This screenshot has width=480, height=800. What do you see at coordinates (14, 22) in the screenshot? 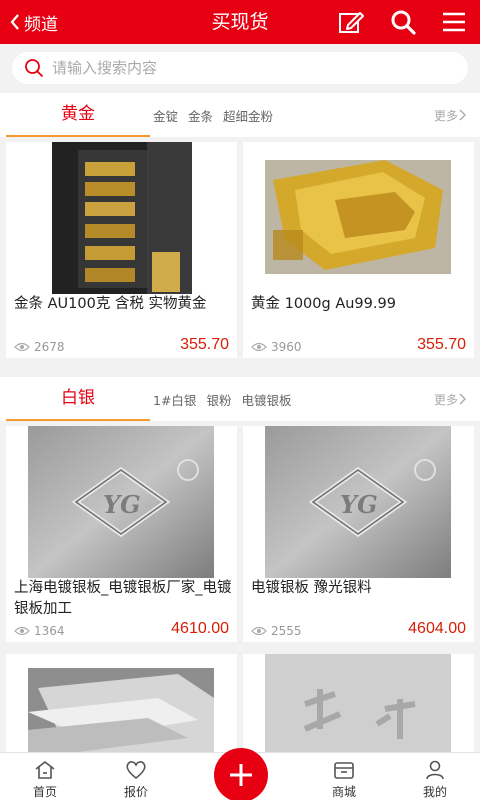
I see `chevron-left-icon` at bounding box center [14, 22].